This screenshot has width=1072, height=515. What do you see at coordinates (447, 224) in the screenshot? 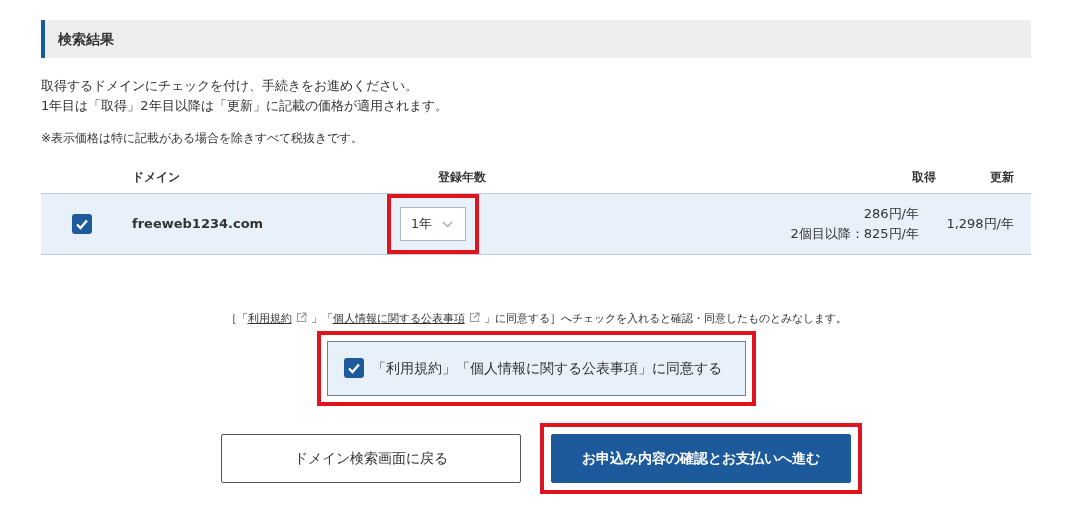
I see `chevron-down-icon` at bounding box center [447, 224].